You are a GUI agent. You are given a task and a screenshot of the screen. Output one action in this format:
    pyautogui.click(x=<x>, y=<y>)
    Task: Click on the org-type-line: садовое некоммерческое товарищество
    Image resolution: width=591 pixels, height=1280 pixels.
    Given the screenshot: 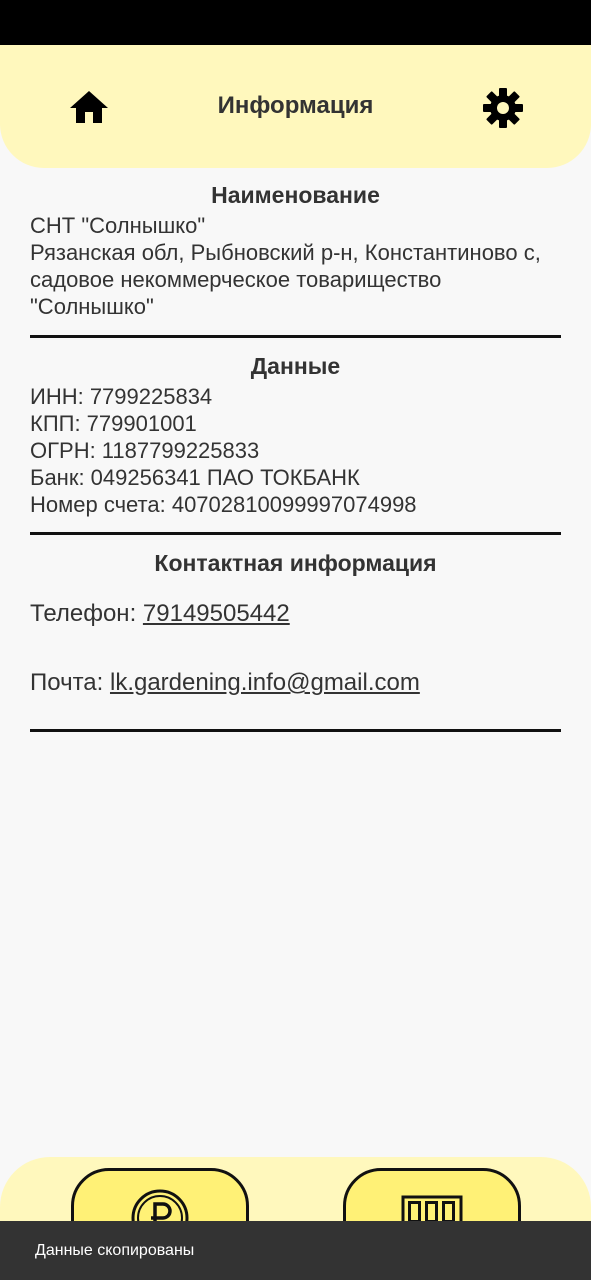 What is the action you would take?
    pyautogui.click(x=236, y=279)
    